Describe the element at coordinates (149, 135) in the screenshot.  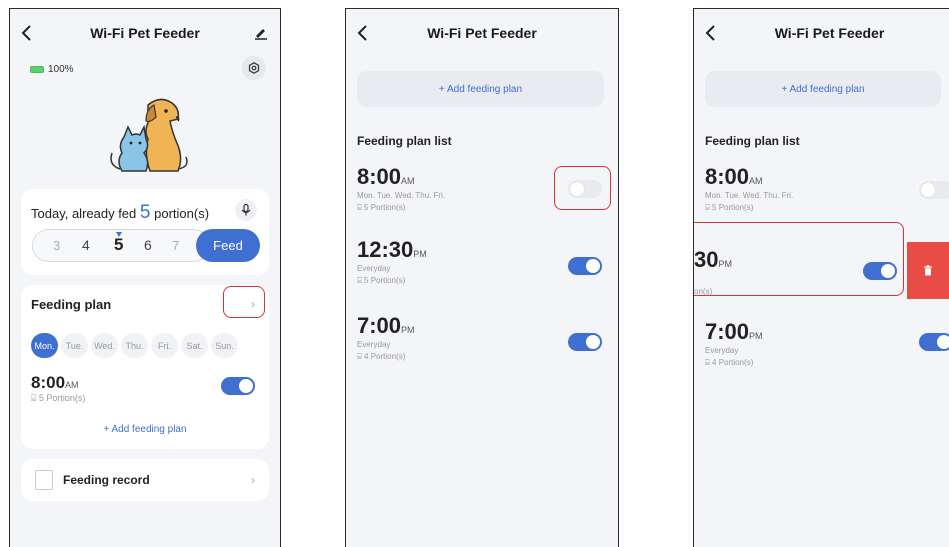
I see `pet-illustration` at that location.